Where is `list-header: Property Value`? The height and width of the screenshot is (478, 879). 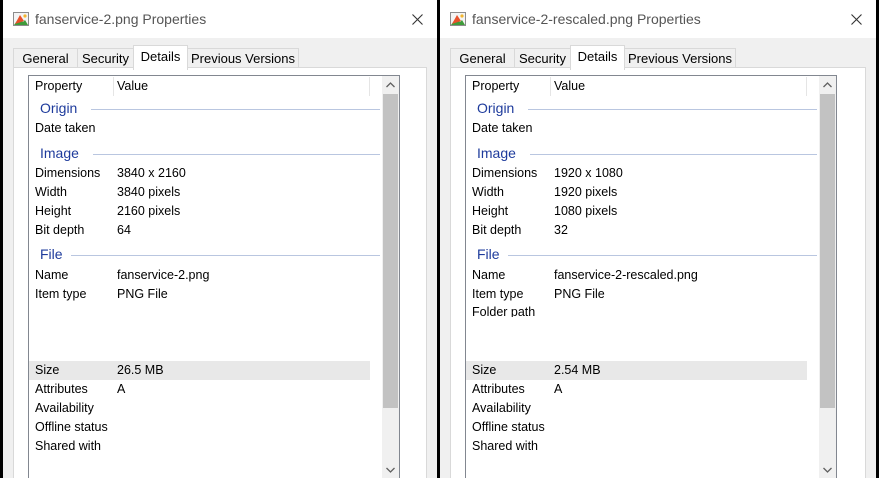
list-header: Property Value is located at coordinates (205, 87).